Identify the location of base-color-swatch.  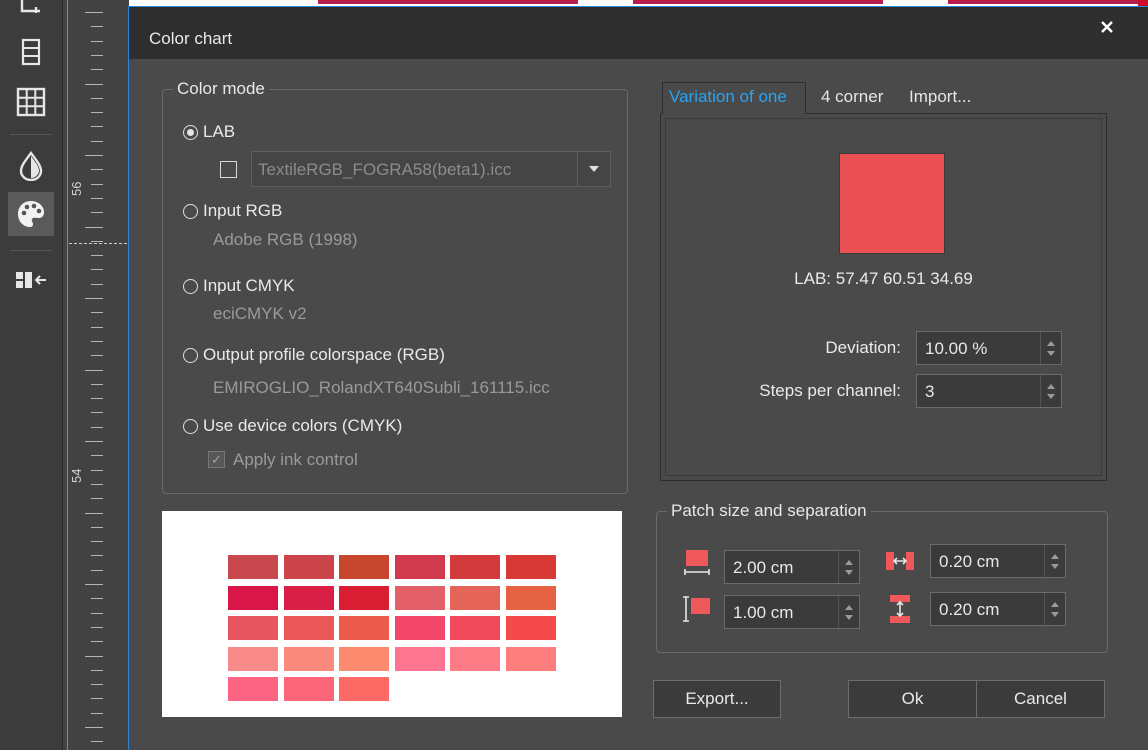
(892, 203).